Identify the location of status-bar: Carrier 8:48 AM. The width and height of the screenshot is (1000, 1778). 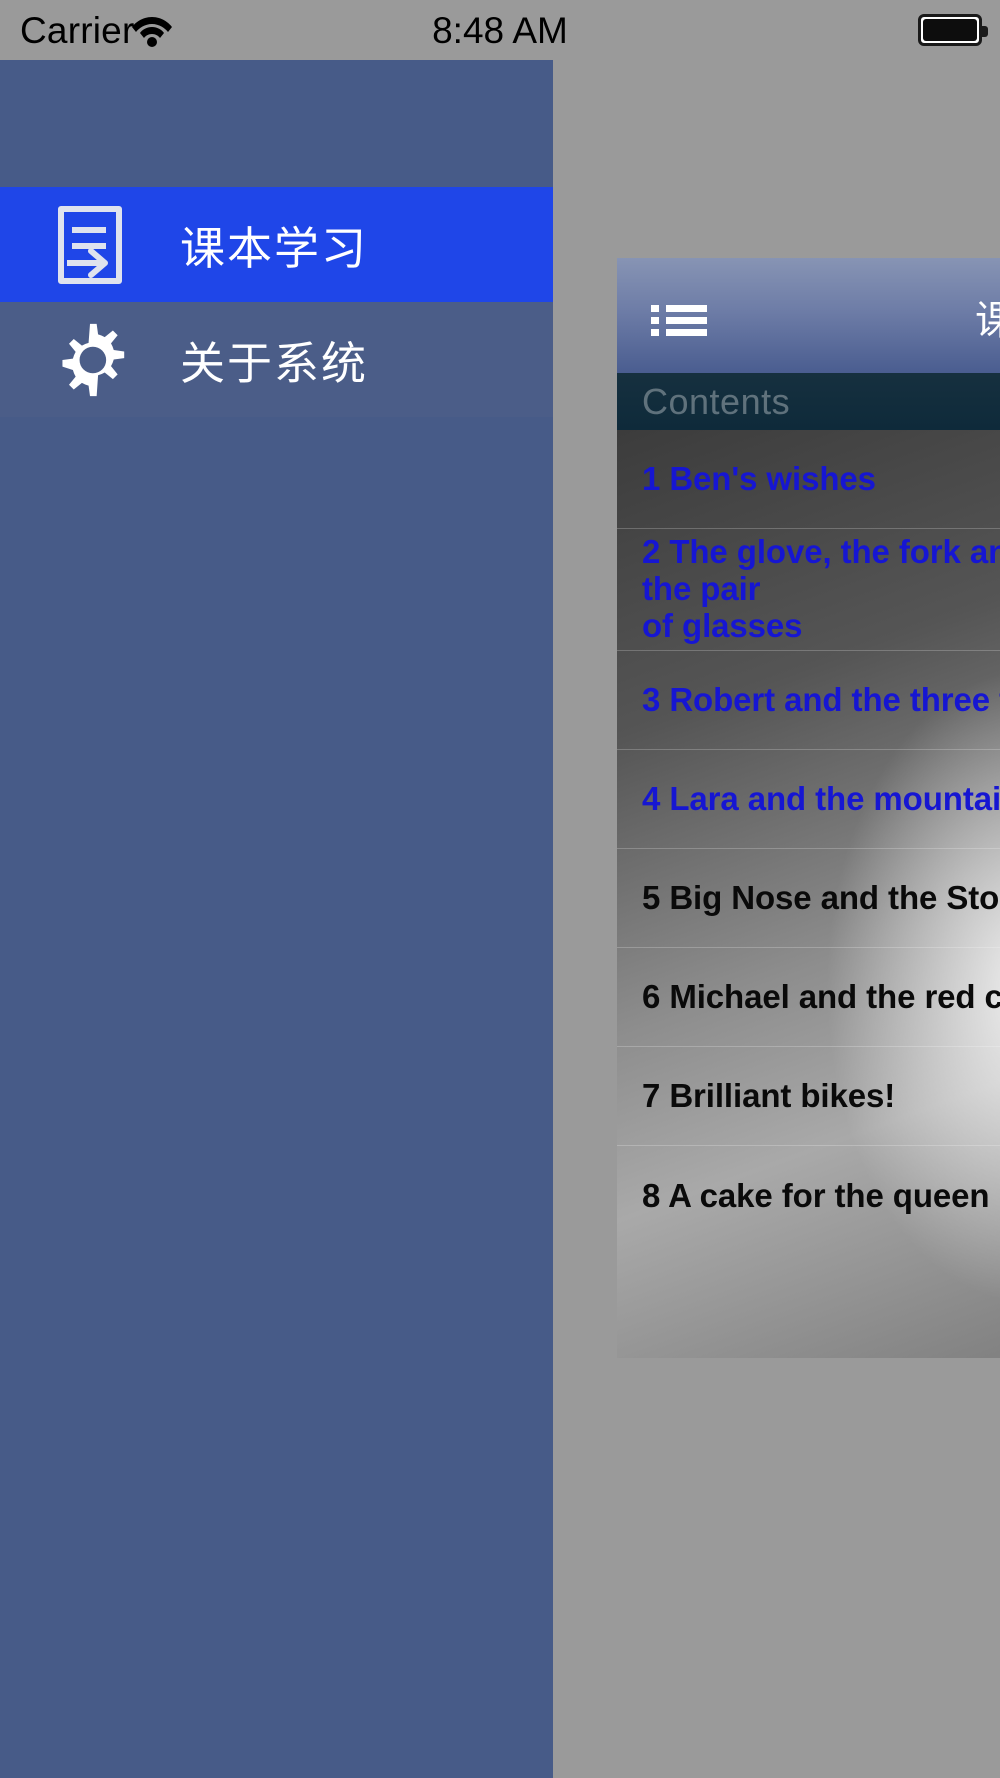
(500, 30).